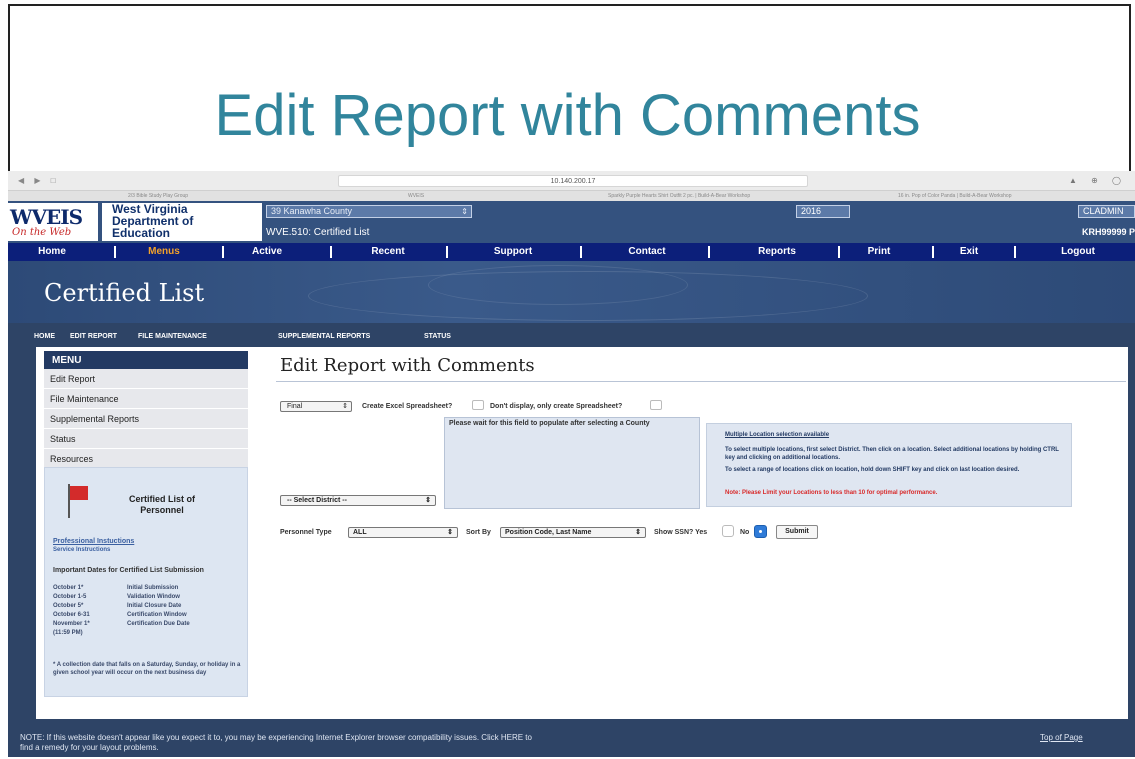 This screenshot has width=1135, height=759. I want to click on nav-print: Print, so click(879, 251).